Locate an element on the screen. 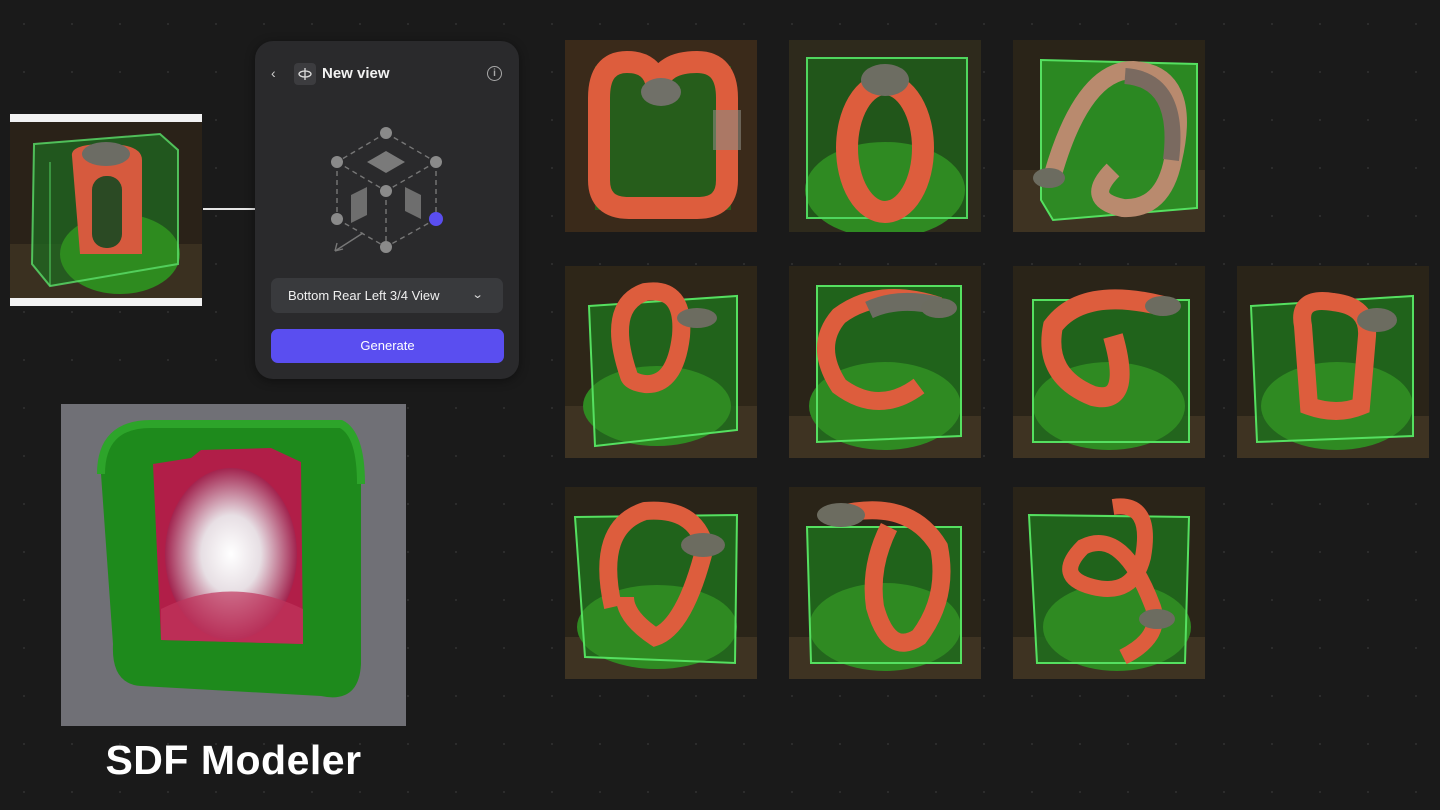 This screenshot has height=810, width=1440. orbit-view-icon is located at coordinates (305, 74).